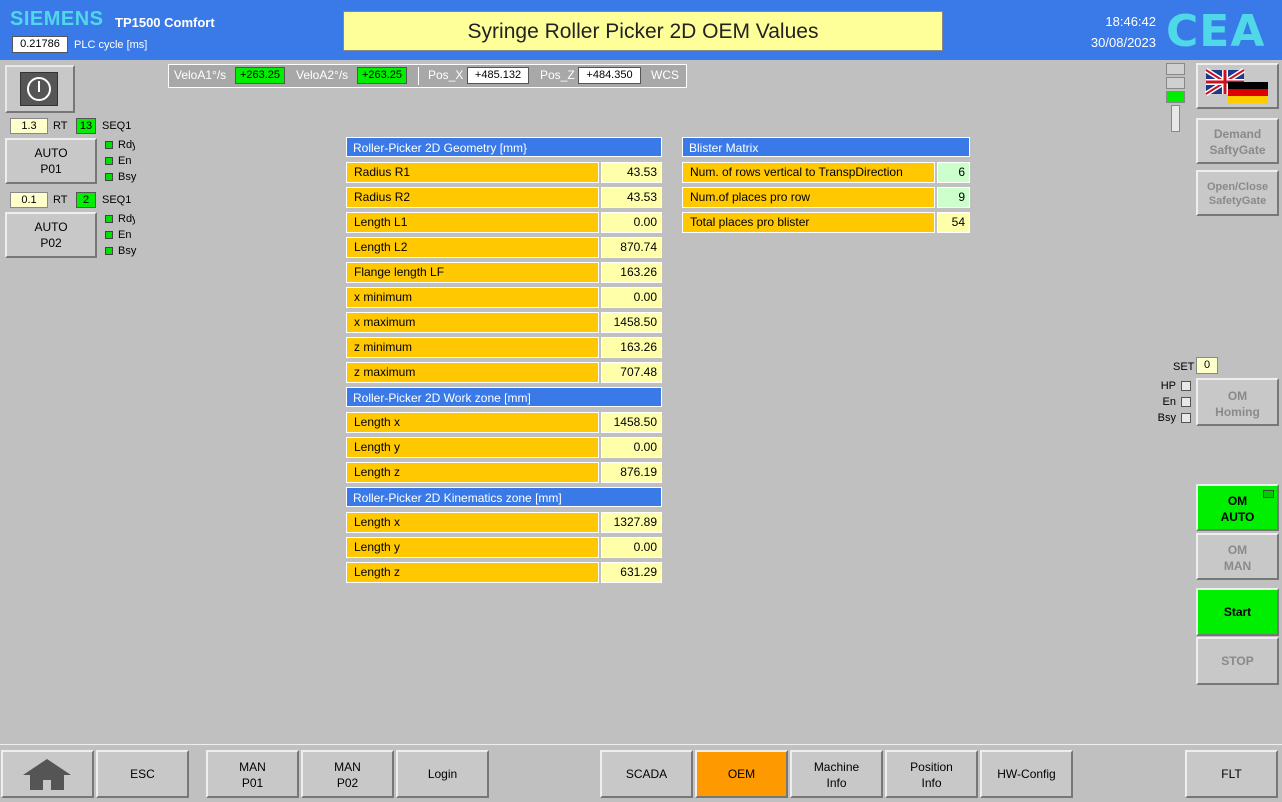 The image size is (1282, 802). What do you see at coordinates (741, 774) in the screenshot?
I see `oem-button: OEM` at bounding box center [741, 774].